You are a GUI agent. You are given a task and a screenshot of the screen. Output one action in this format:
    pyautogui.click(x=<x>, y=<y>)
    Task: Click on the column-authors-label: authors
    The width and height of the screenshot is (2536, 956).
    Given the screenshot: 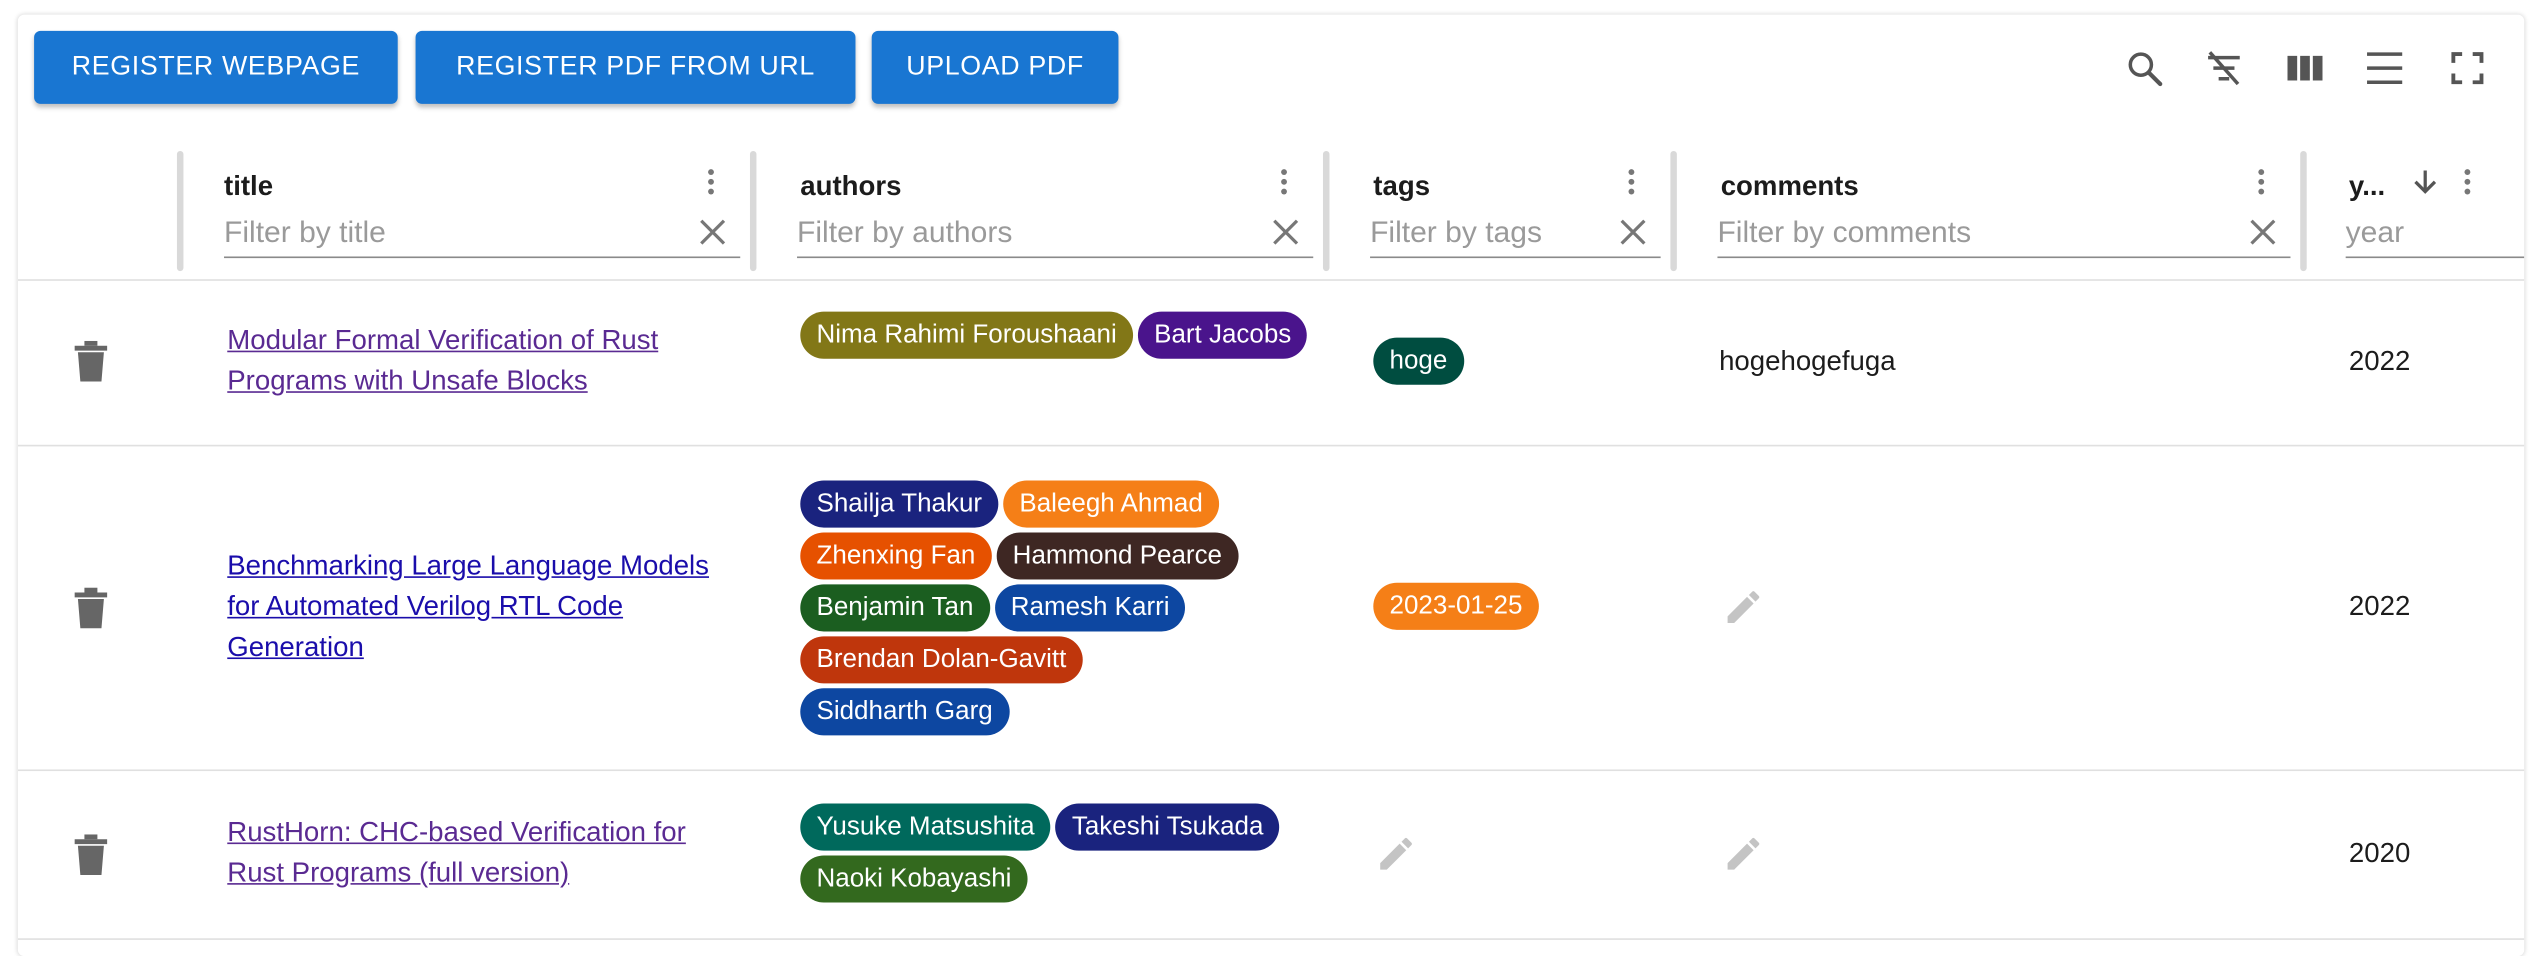 What is the action you would take?
    pyautogui.click(x=850, y=186)
    